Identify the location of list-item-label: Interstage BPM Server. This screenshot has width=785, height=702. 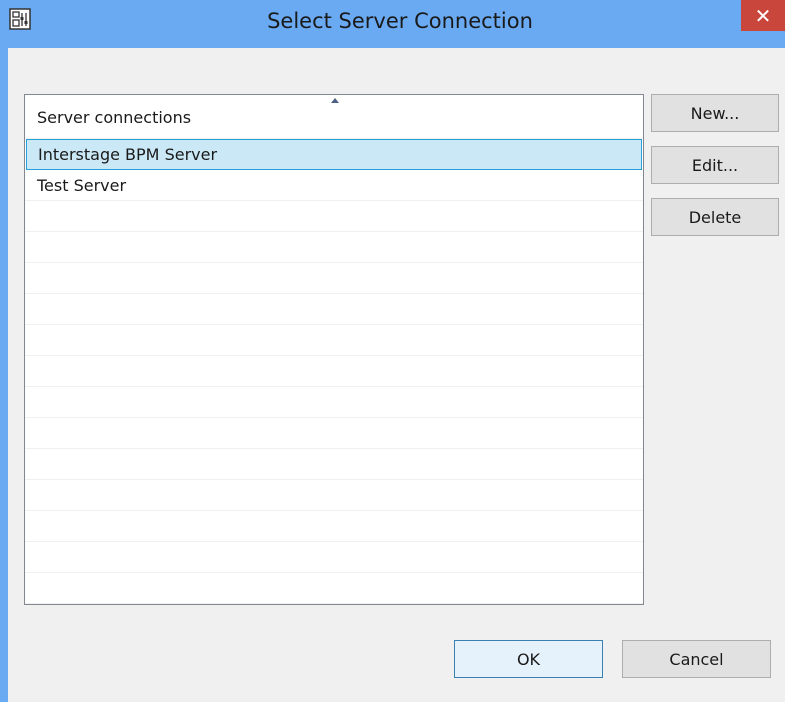
(128, 154).